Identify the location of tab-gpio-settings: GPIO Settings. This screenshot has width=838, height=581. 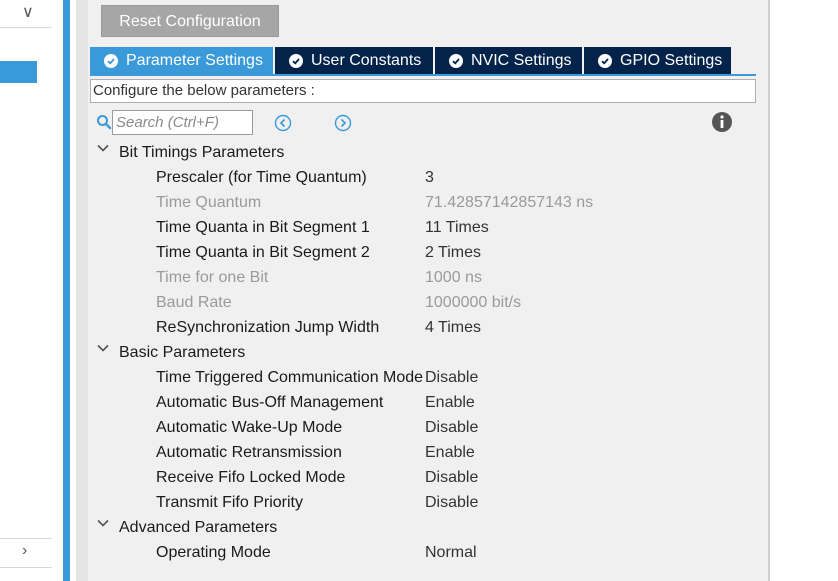
(658, 60).